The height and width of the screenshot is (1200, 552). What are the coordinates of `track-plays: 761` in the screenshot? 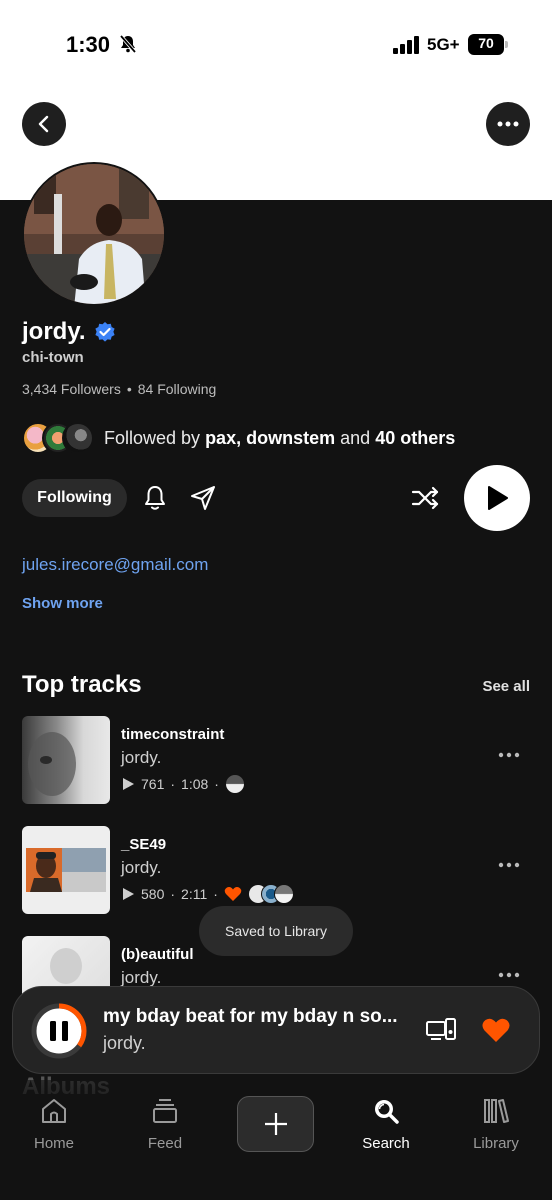 It's located at (153, 784).